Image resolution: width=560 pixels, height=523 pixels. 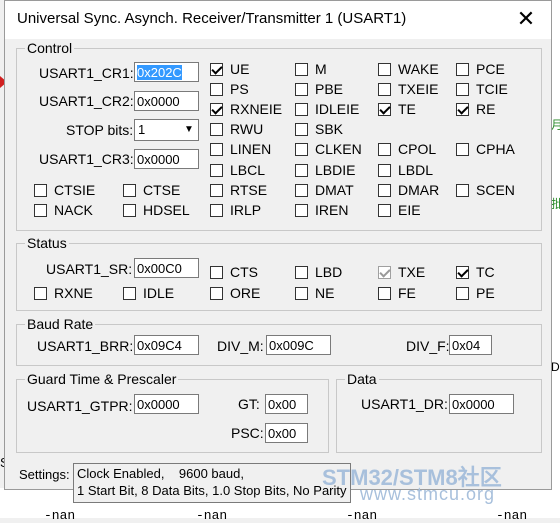 What do you see at coordinates (311, 69) in the screenshot?
I see `m-checkbox: M` at bounding box center [311, 69].